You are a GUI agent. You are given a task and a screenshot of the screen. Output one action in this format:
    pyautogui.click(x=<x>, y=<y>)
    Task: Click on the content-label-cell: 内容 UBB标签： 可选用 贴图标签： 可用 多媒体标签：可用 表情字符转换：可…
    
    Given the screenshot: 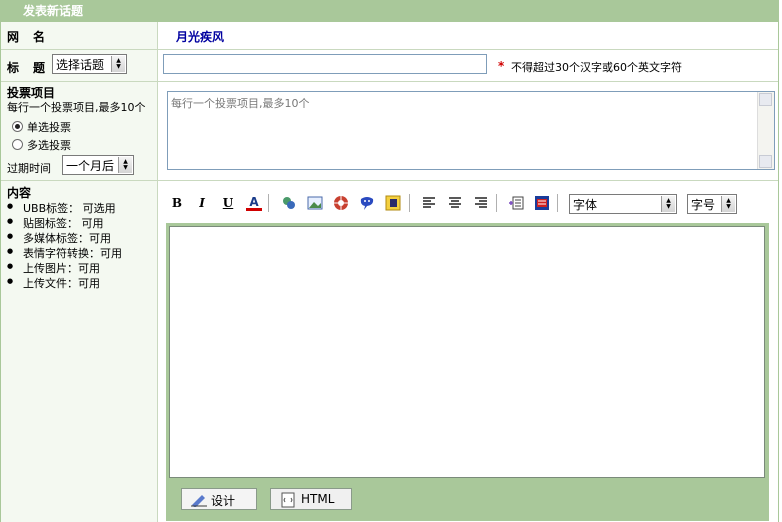 What is the action you would take?
    pyautogui.click(x=79, y=351)
    